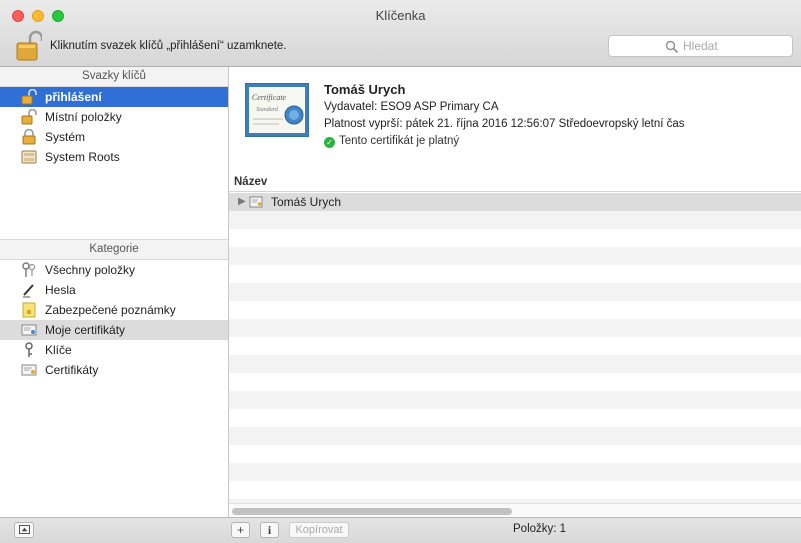 This screenshot has height=543, width=801. What do you see at coordinates (29, 310) in the screenshot?
I see `note-icon` at bounding box center [29, 310].